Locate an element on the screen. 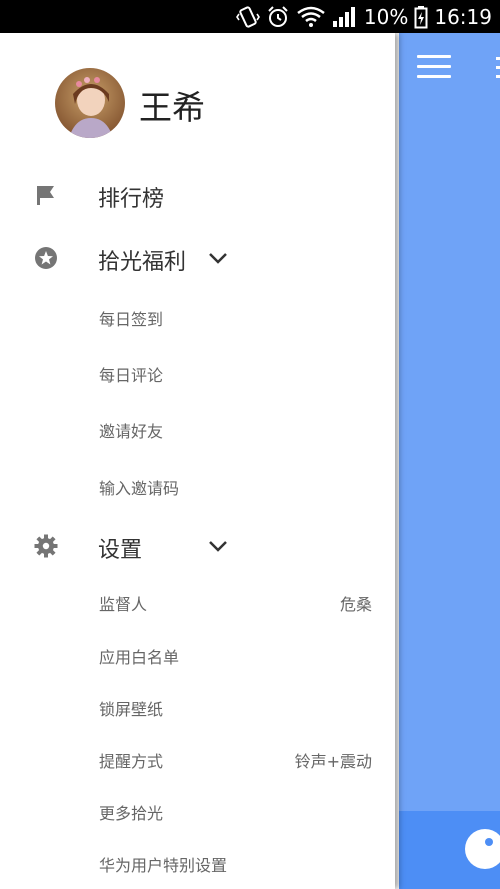 Image resolution: width=500 pixels, height=889 pixels. list-item-label: 每日签到 is located at coordinates (131, 319).